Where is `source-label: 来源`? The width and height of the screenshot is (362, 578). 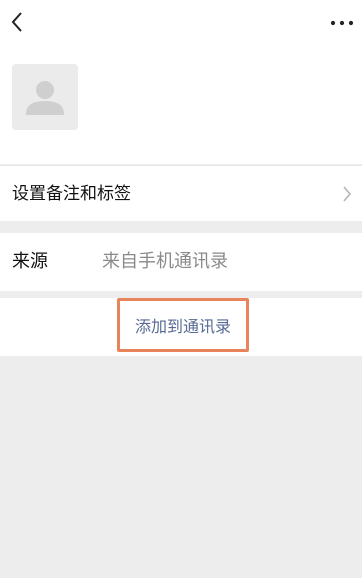 source-label: 来源 is located at coordinates (30, 261).